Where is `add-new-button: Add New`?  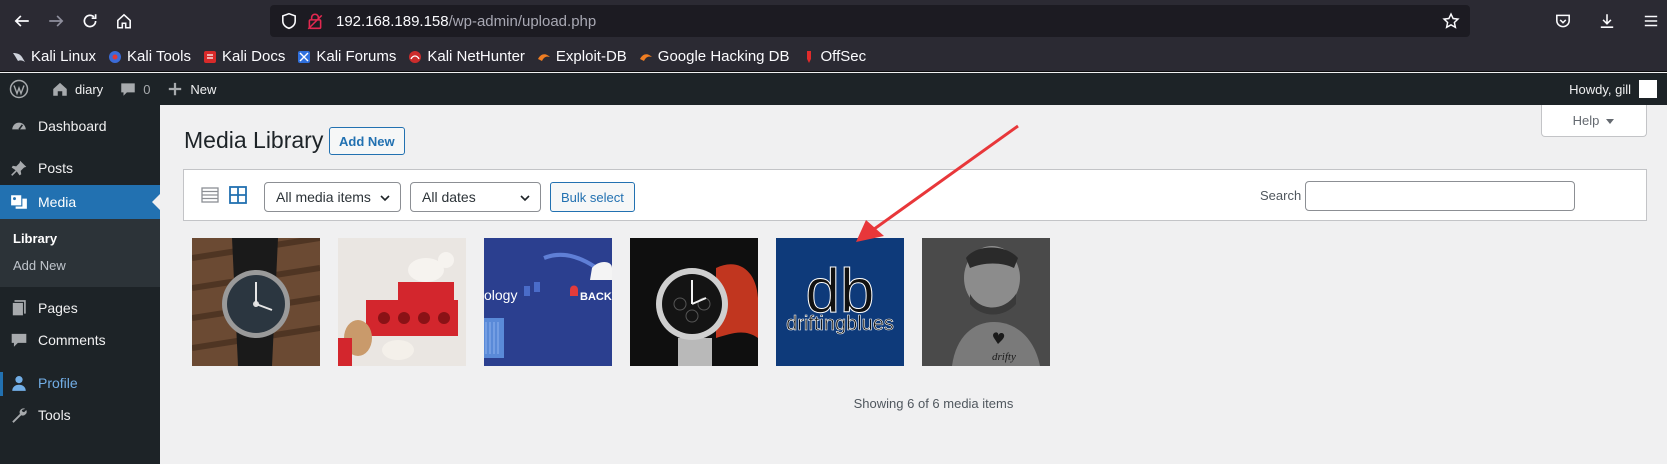
add-new-button: Add New is located at coordinates (367, 141).